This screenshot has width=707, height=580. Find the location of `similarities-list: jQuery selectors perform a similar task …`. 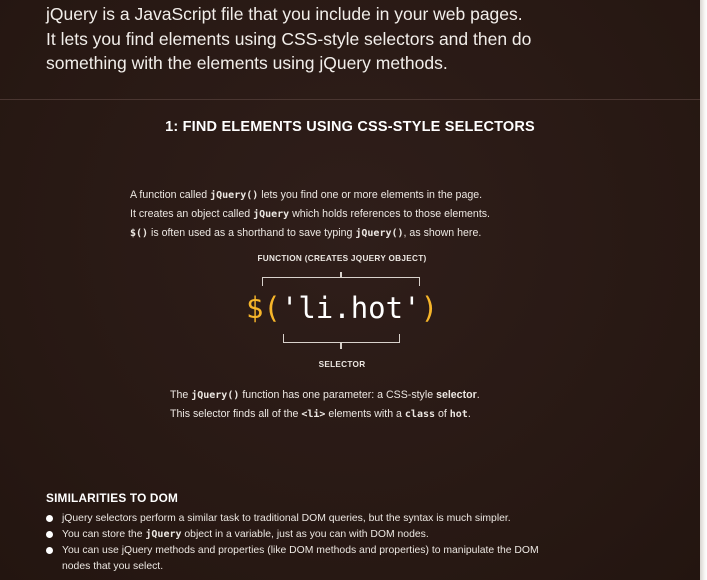

similarities-list: jQuery selectors perform a similar task … is located at coordinates (366, 543).